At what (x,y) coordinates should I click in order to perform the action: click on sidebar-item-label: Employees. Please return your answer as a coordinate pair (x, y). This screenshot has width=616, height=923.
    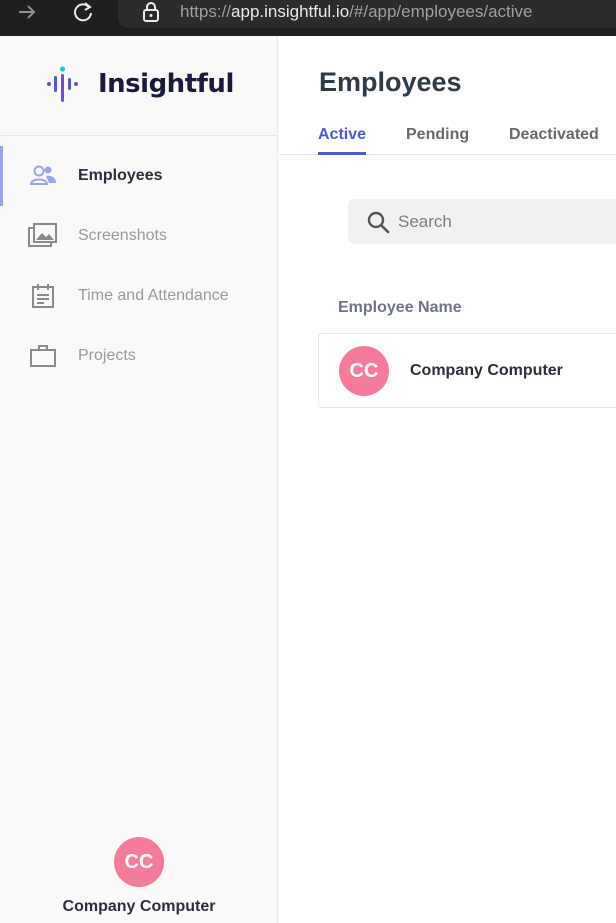
    Looking at the image, I should click on (120, 175).